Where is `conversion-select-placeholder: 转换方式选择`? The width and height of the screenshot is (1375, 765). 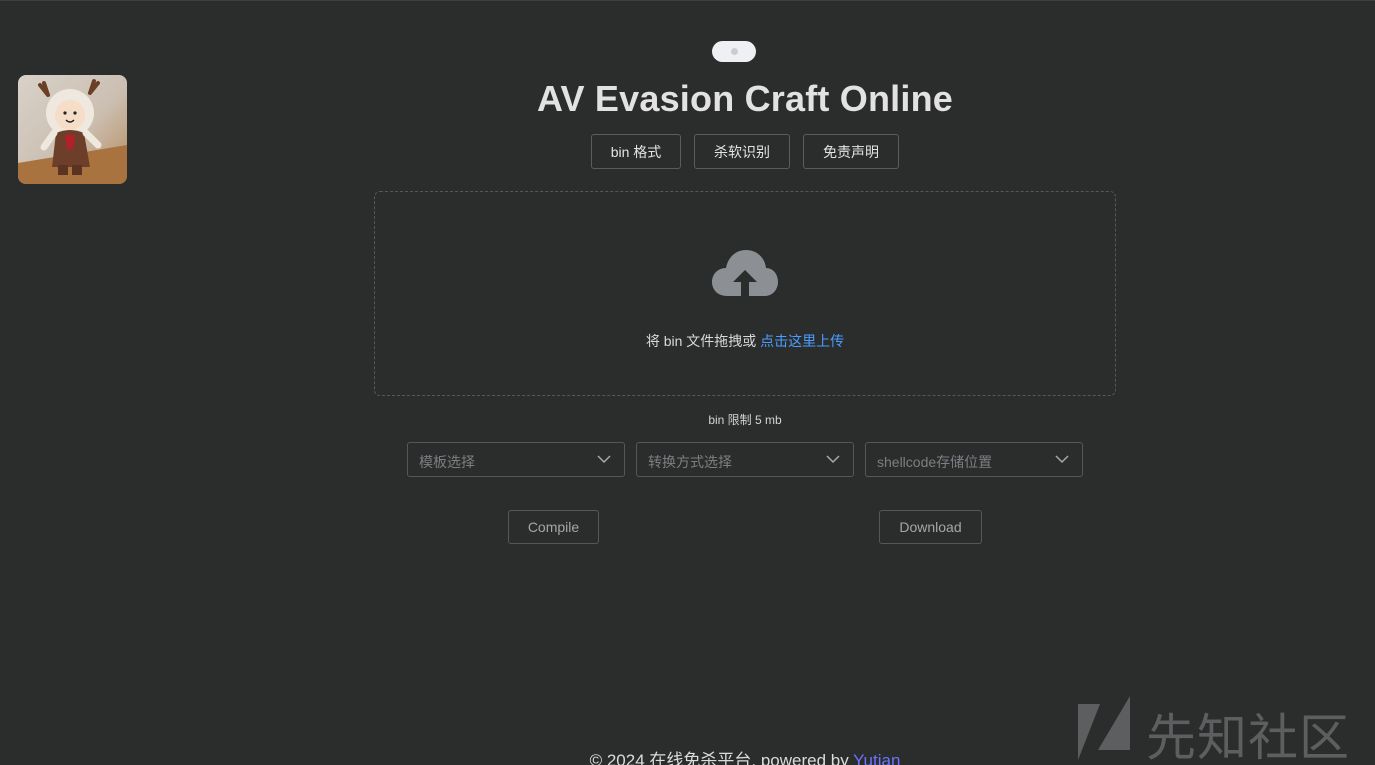
conversion-select-placeholder: 转换方式选择 is located at coordinates (690, 462).